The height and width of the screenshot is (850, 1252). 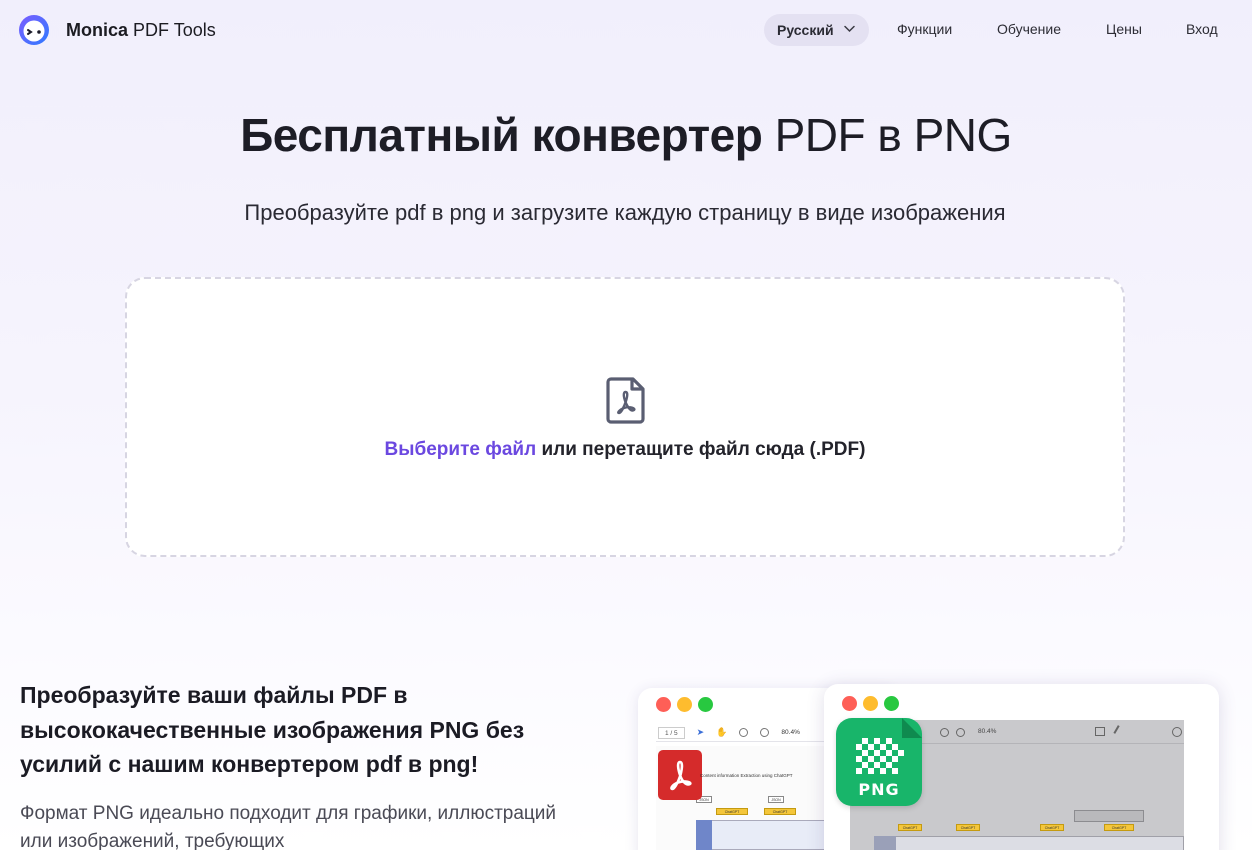 I want to click on monica-logo: Monica PDF Tools, so click(x=117, y=30).